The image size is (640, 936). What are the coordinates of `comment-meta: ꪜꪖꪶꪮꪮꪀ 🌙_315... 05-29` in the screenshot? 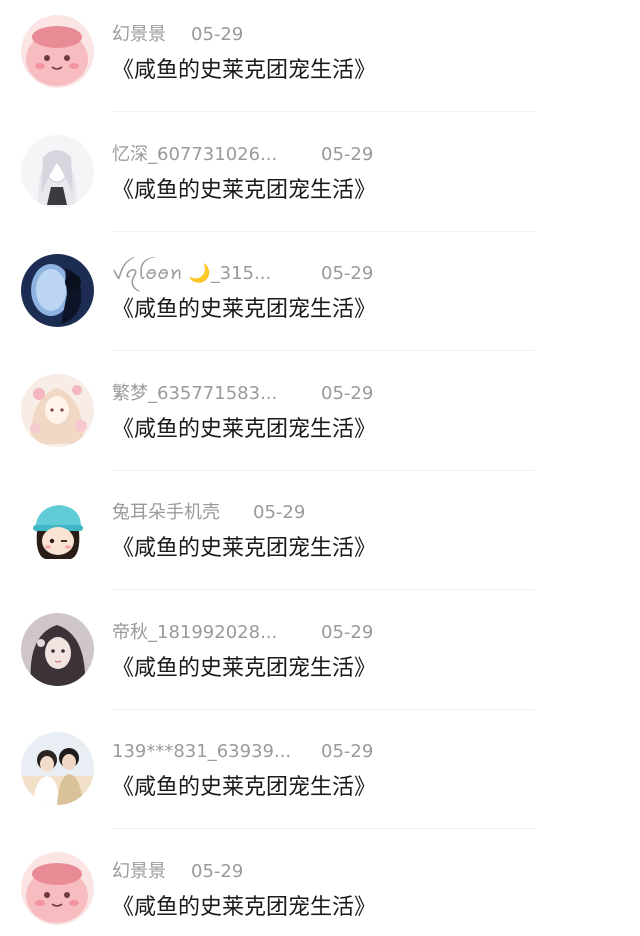 It's located at (242, 274).